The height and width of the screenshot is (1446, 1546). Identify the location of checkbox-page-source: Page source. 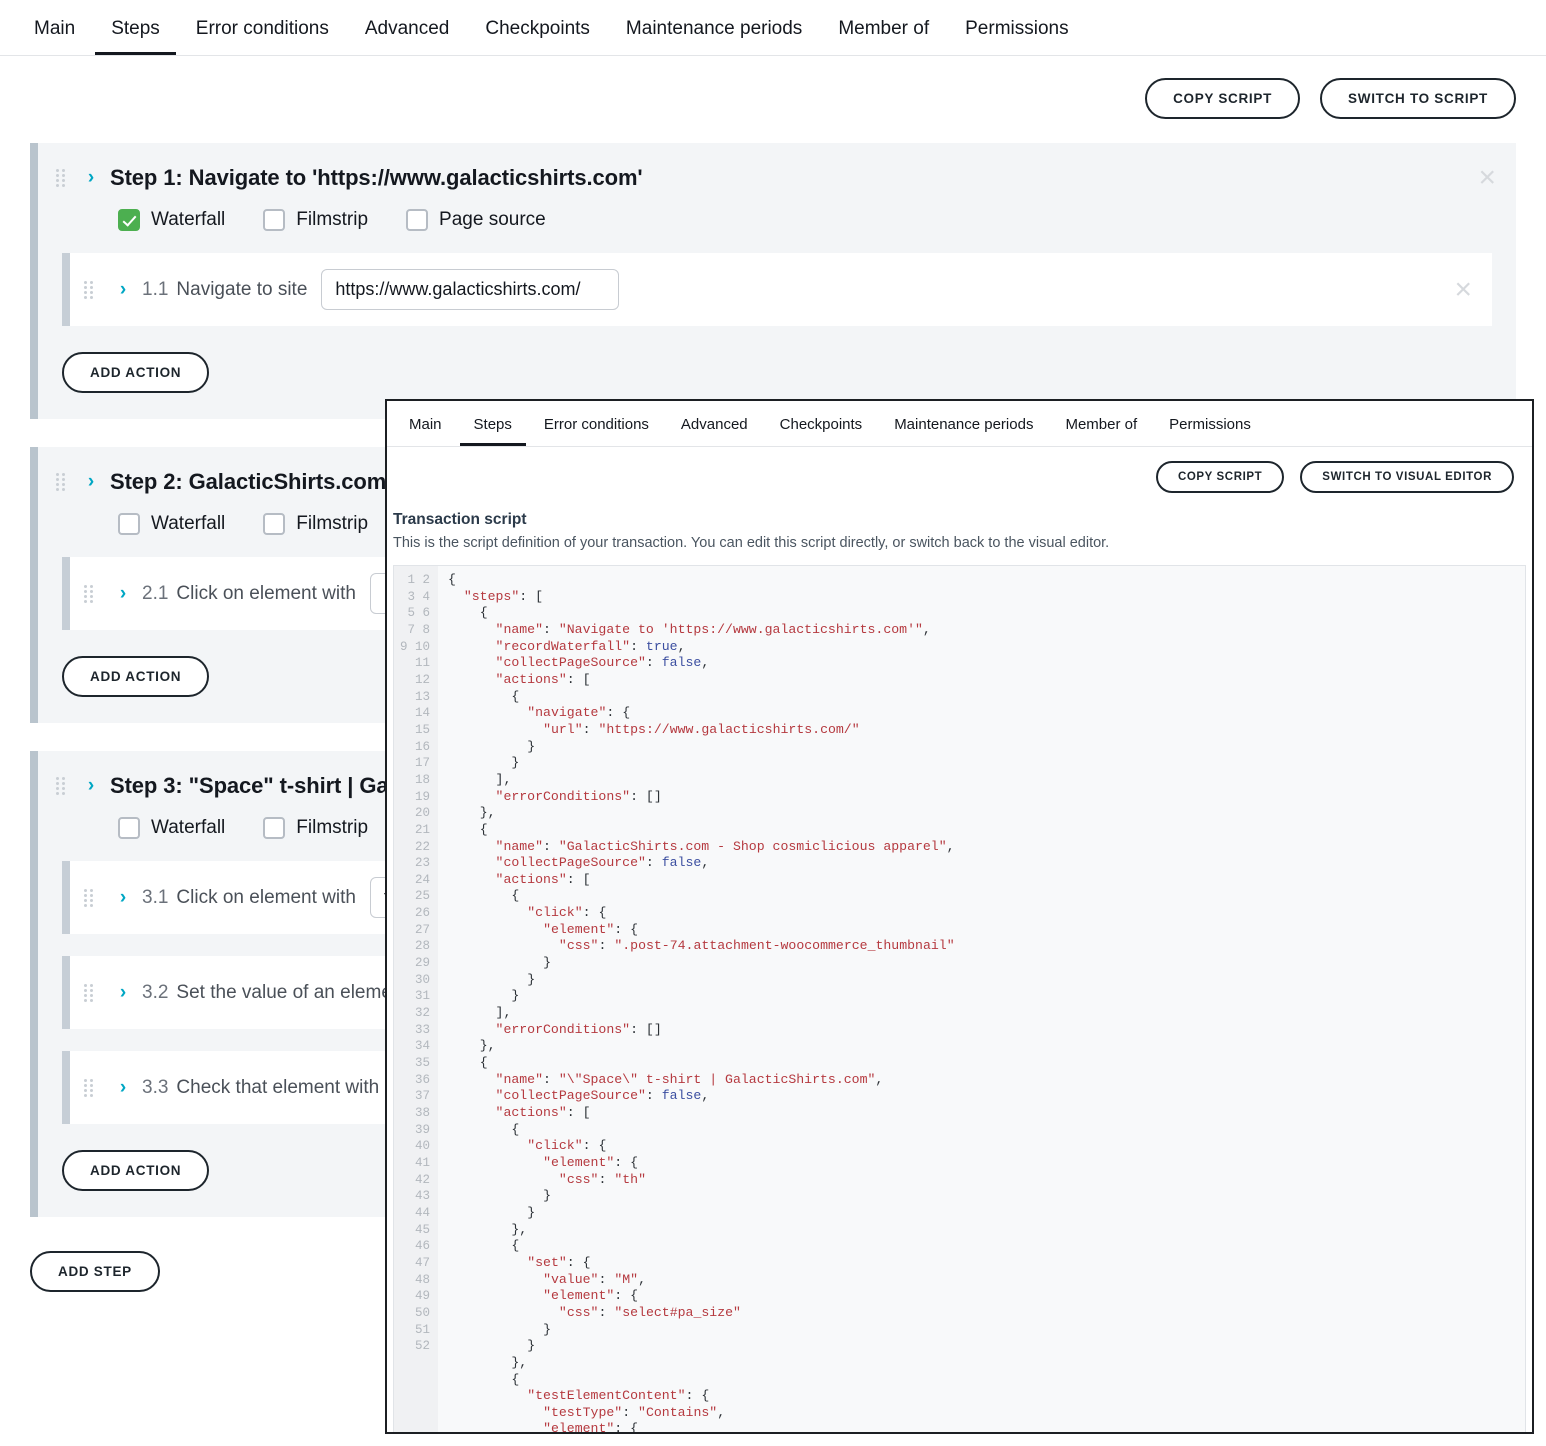
(476, 220).